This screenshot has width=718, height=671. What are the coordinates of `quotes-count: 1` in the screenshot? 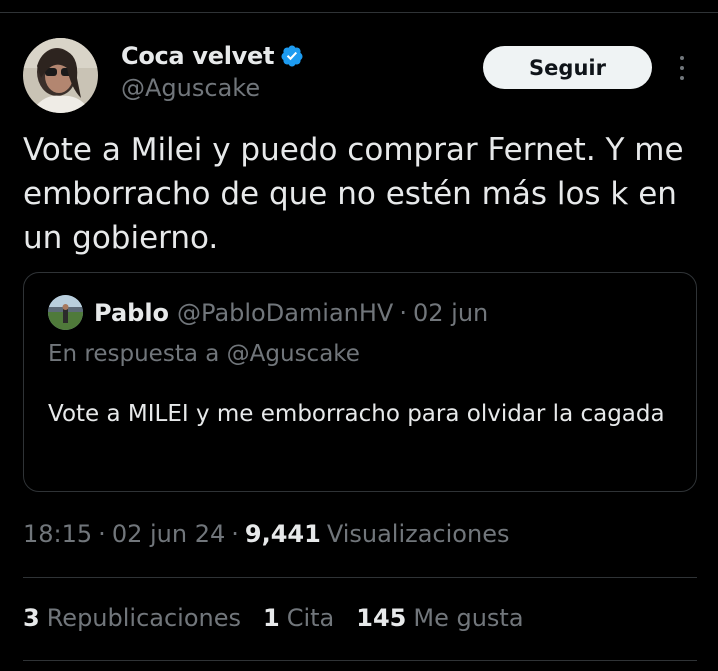 It's located at (271, 618).